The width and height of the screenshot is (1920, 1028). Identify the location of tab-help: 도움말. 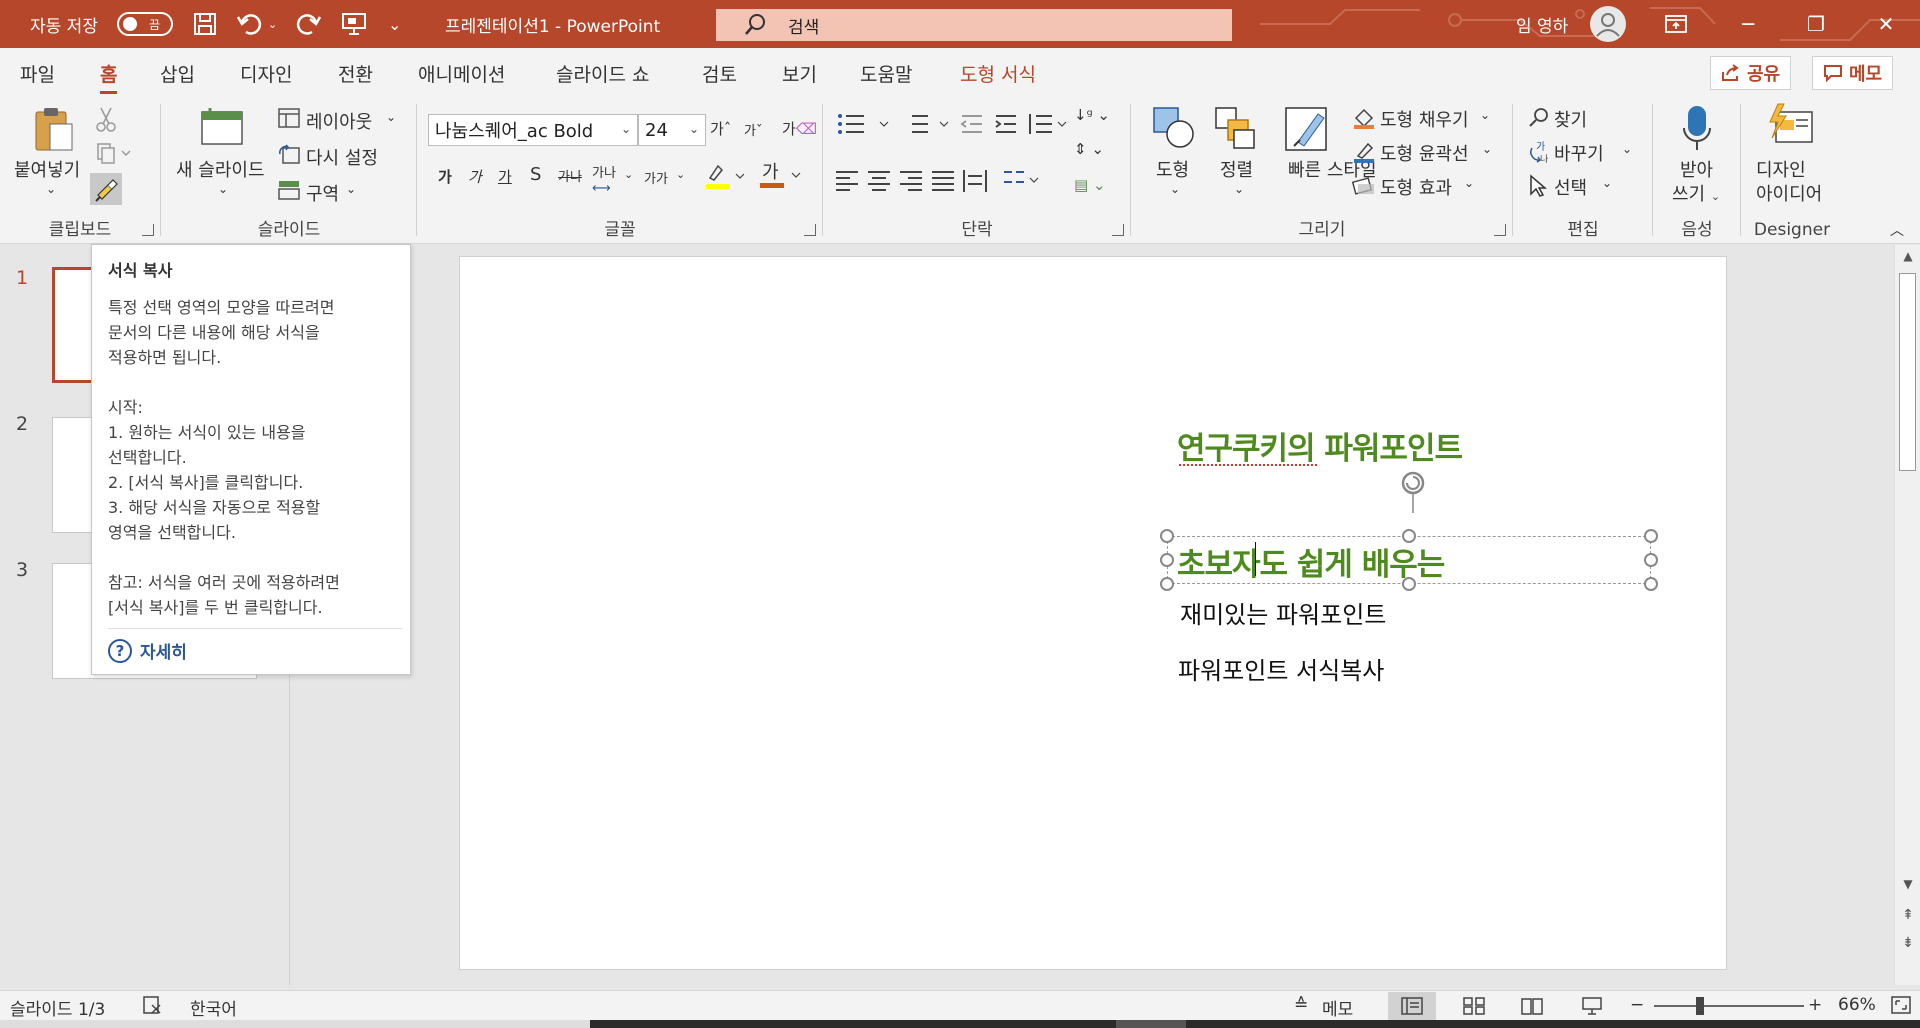
(886, 74).